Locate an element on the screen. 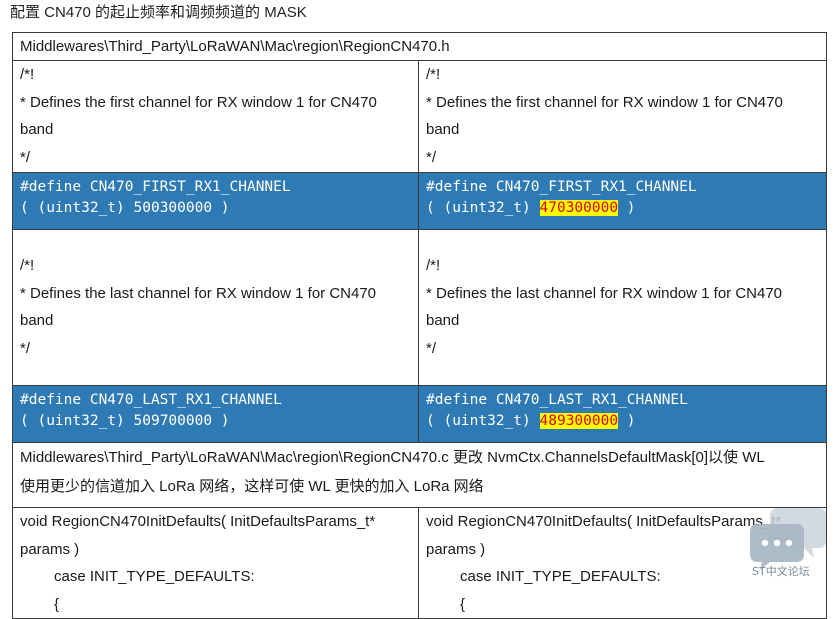  modified-value-highlight: 489300000 is located at coordinates (579, 421).